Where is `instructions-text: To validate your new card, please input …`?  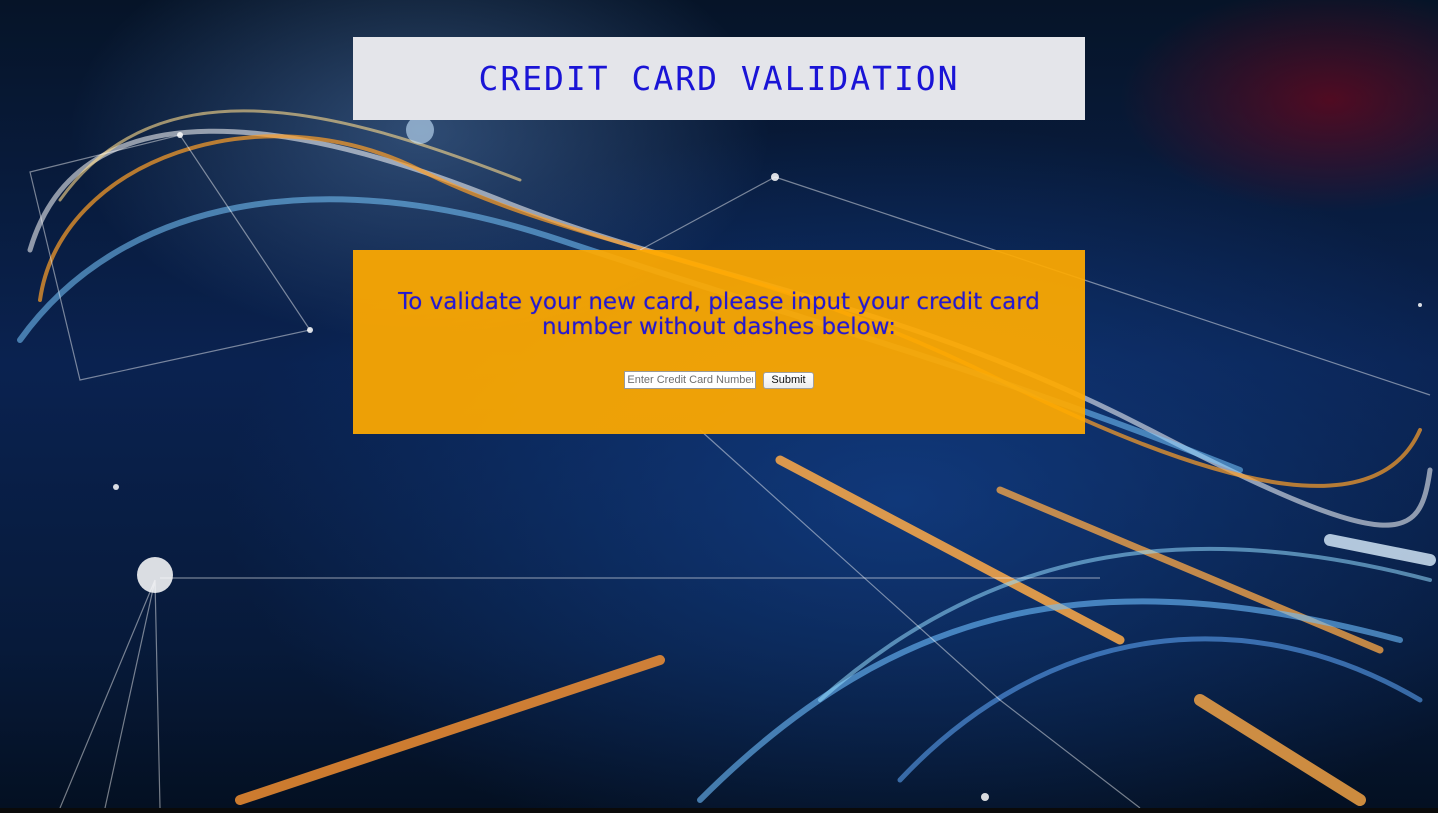
instructions-text: To validate your new card, please input … is located at coordinates (719, 314).